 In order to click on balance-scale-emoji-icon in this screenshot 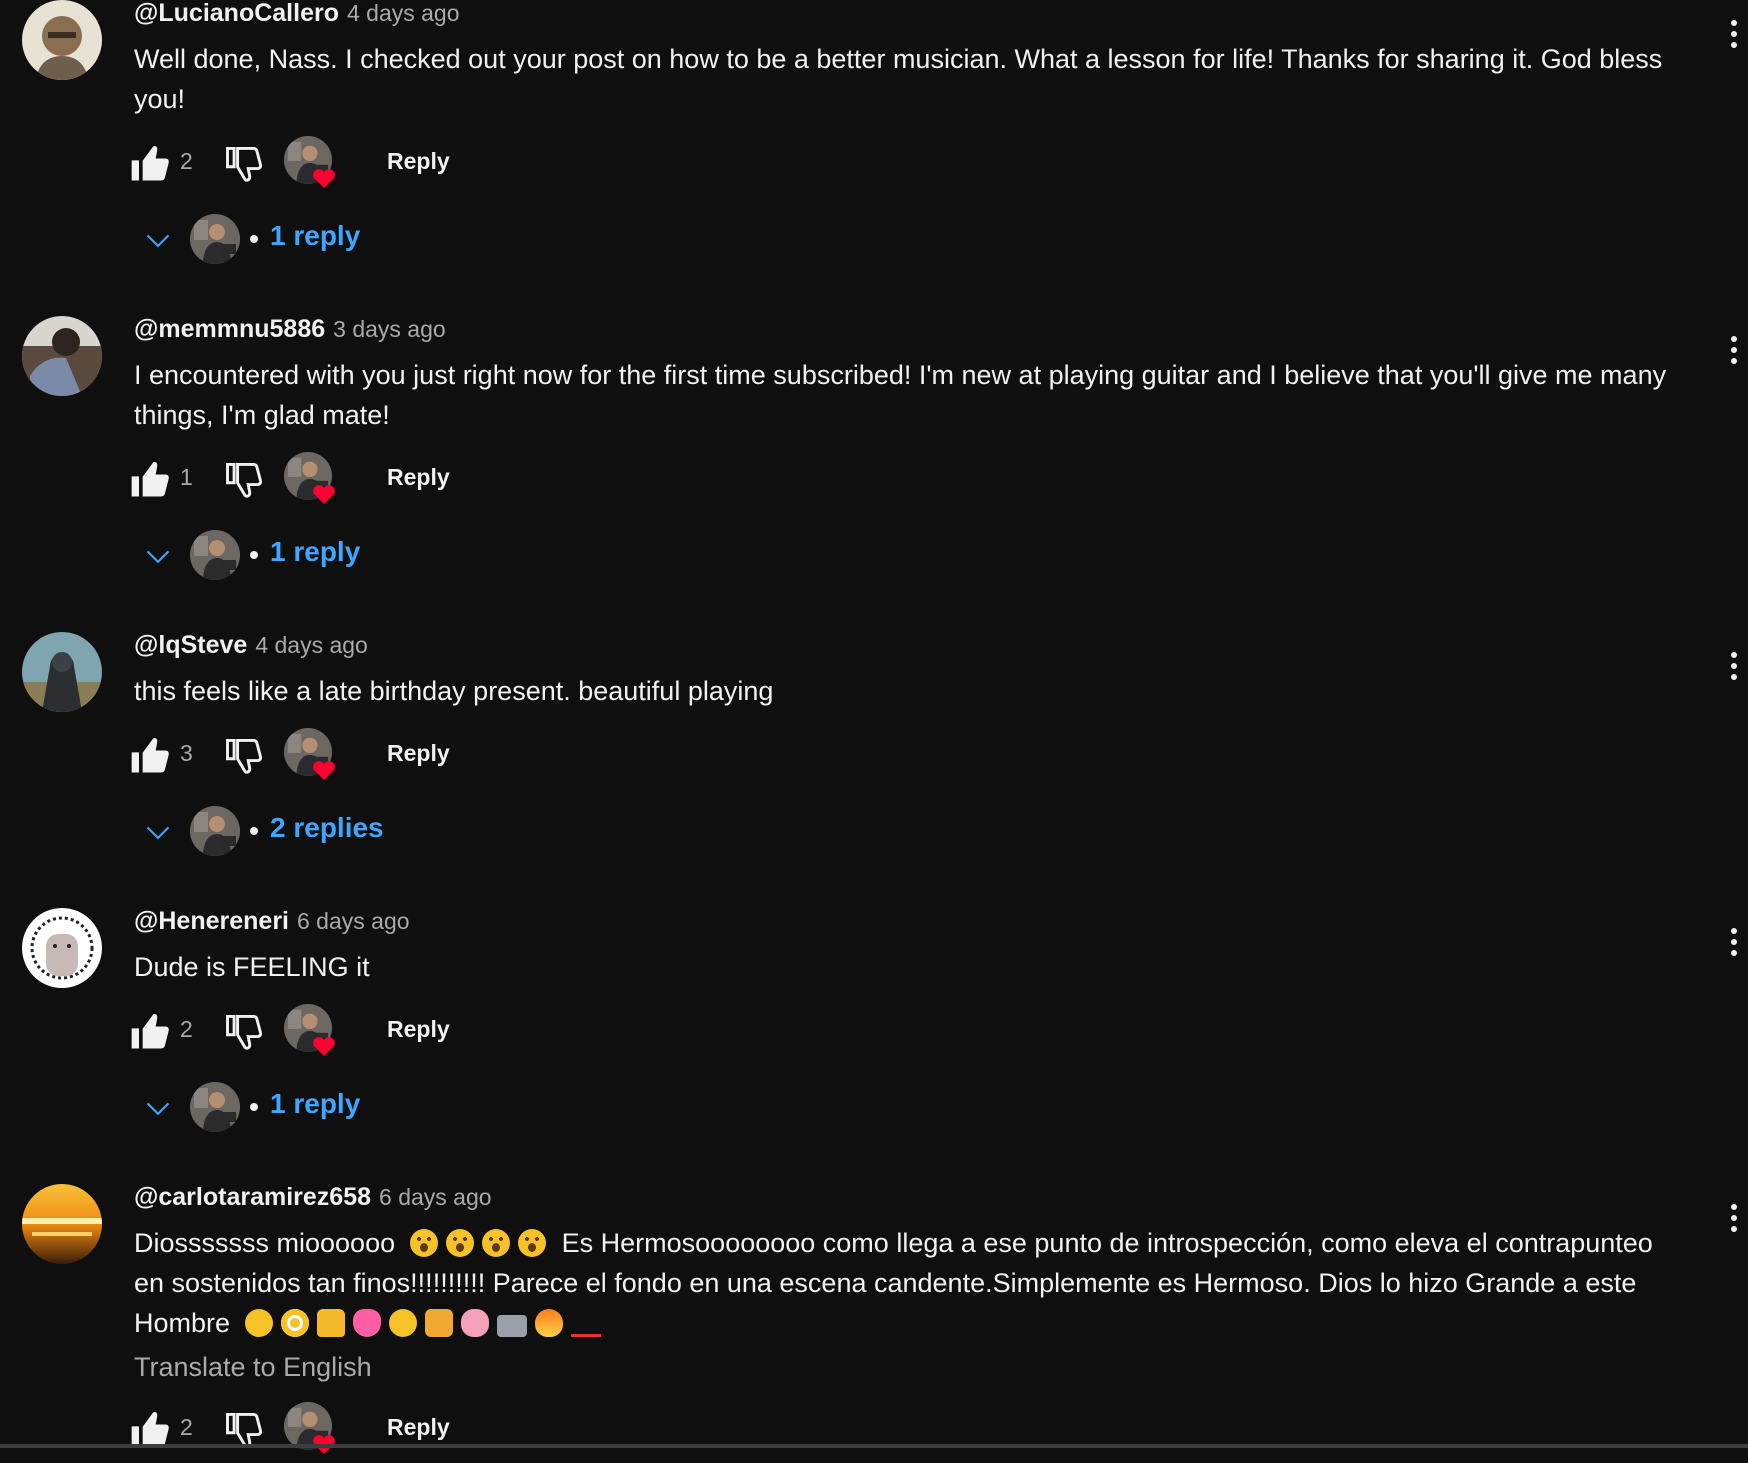, I will do `click(512, 1326)`.